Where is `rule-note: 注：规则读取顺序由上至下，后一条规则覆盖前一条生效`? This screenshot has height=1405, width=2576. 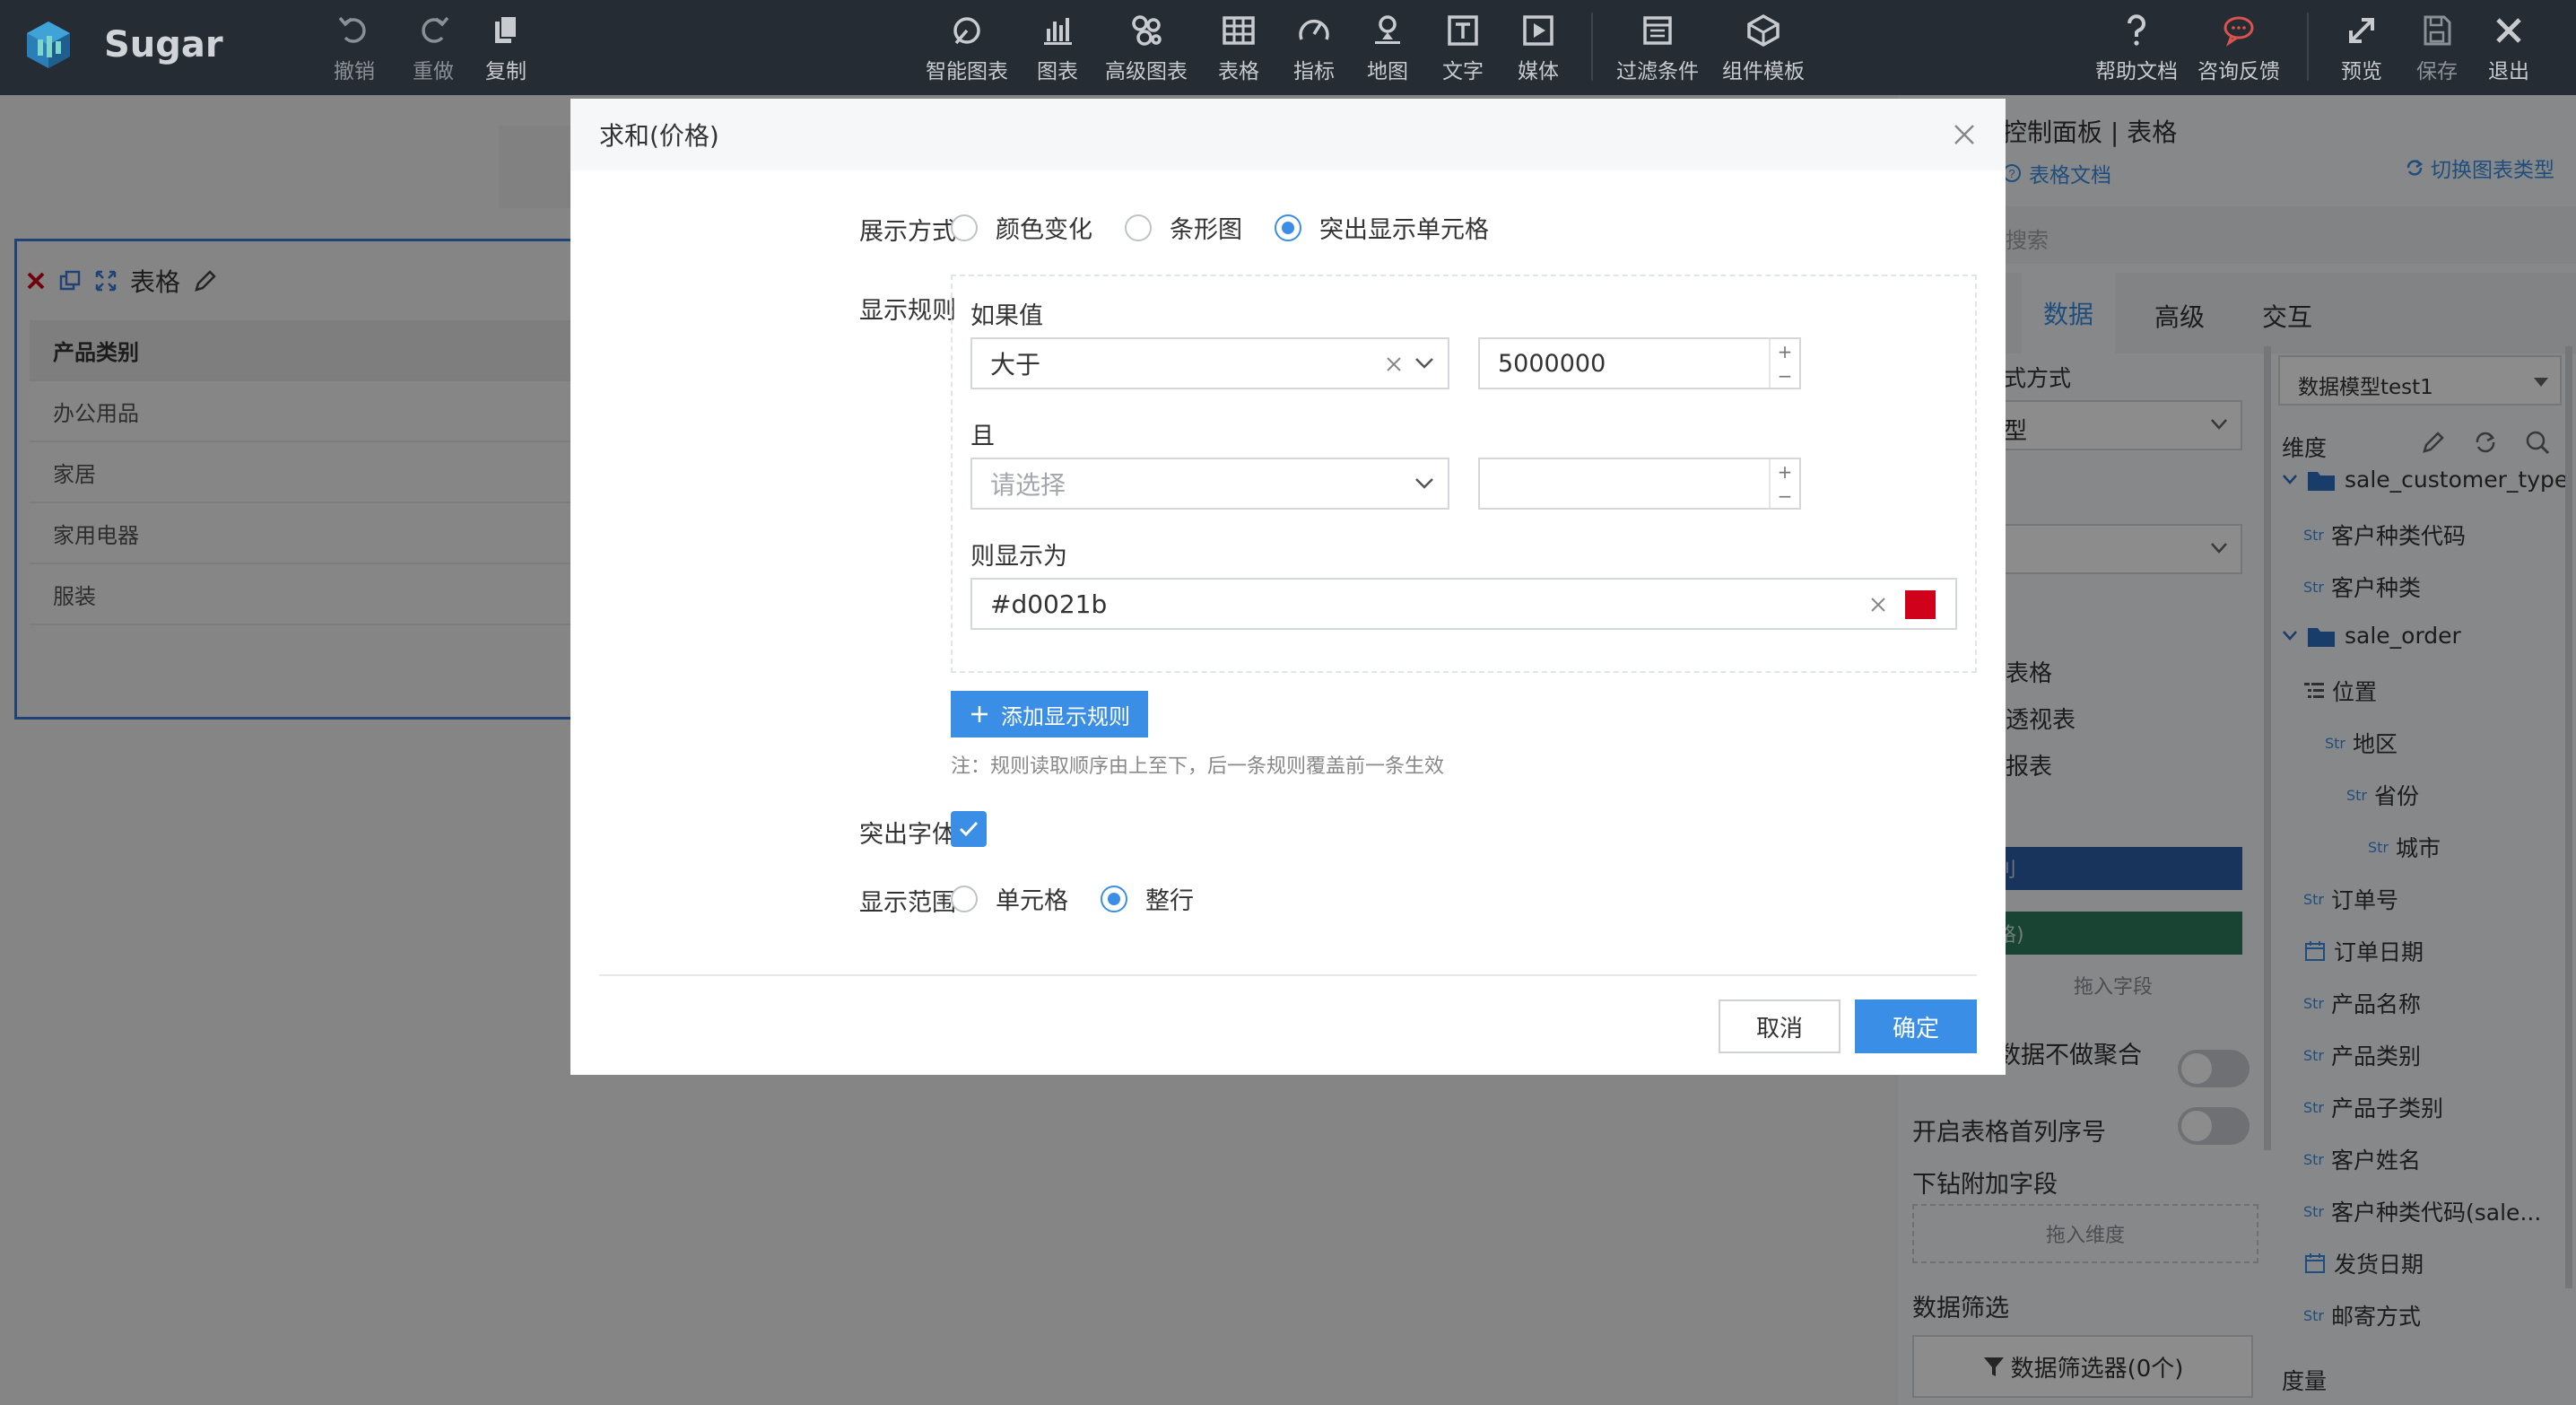 rule-note: 注：规则读取顺序由上至下，后一条规则覆盖前一条生效 is located at coordinates (1198, 766).